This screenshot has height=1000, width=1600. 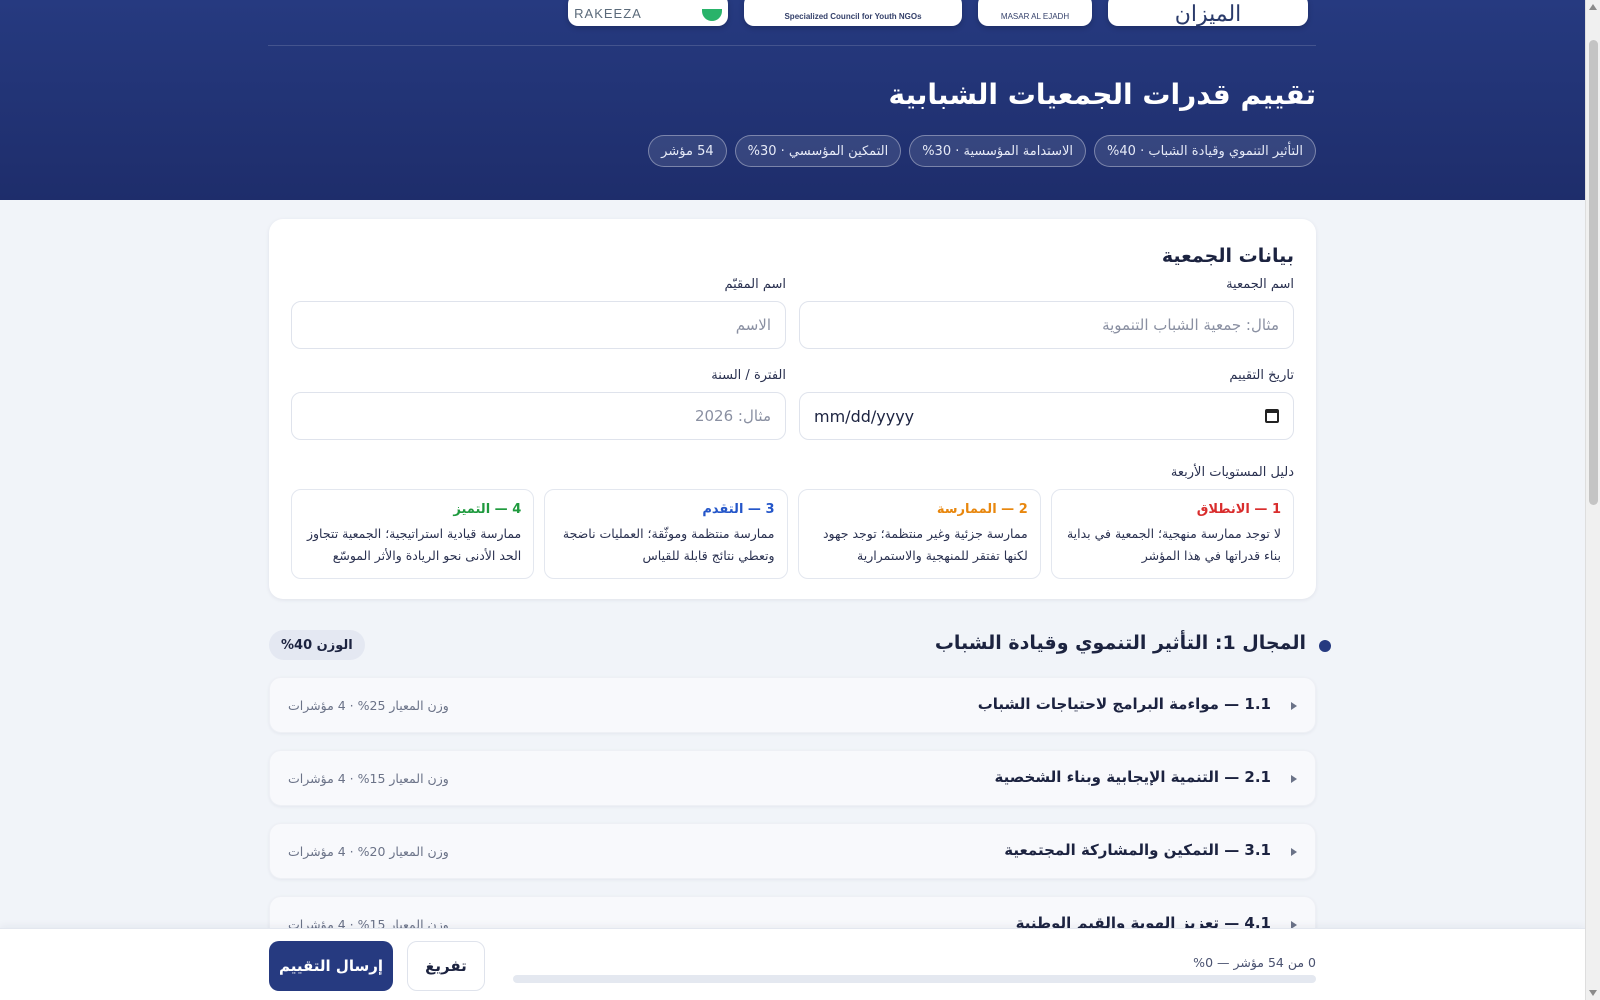 I want to click on assessment-date-input: mm/dd/yyyy, so click(x=1046, y=416).